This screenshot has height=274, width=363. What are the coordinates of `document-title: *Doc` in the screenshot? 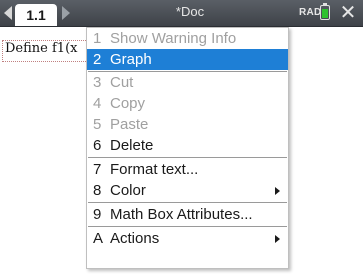 It's located at (190, 11).